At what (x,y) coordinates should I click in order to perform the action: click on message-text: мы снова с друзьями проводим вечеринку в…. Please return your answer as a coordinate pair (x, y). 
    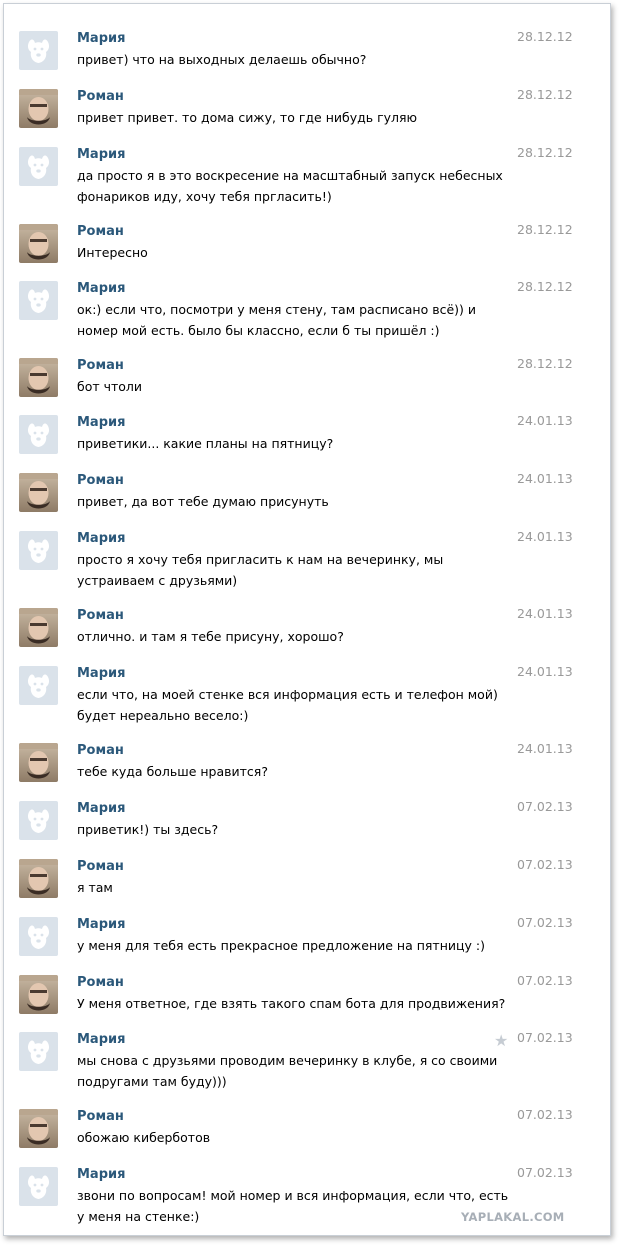
    Looking at the image, I should click on (287, 1071).